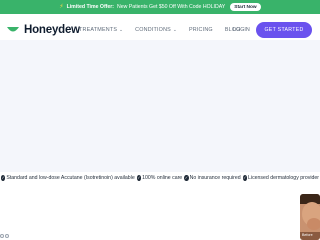 The width and height of the screenshot is (320, 240). Describe the element at coordinates (307, 235) in the screenshot. I see `before-label: Before` at that location.